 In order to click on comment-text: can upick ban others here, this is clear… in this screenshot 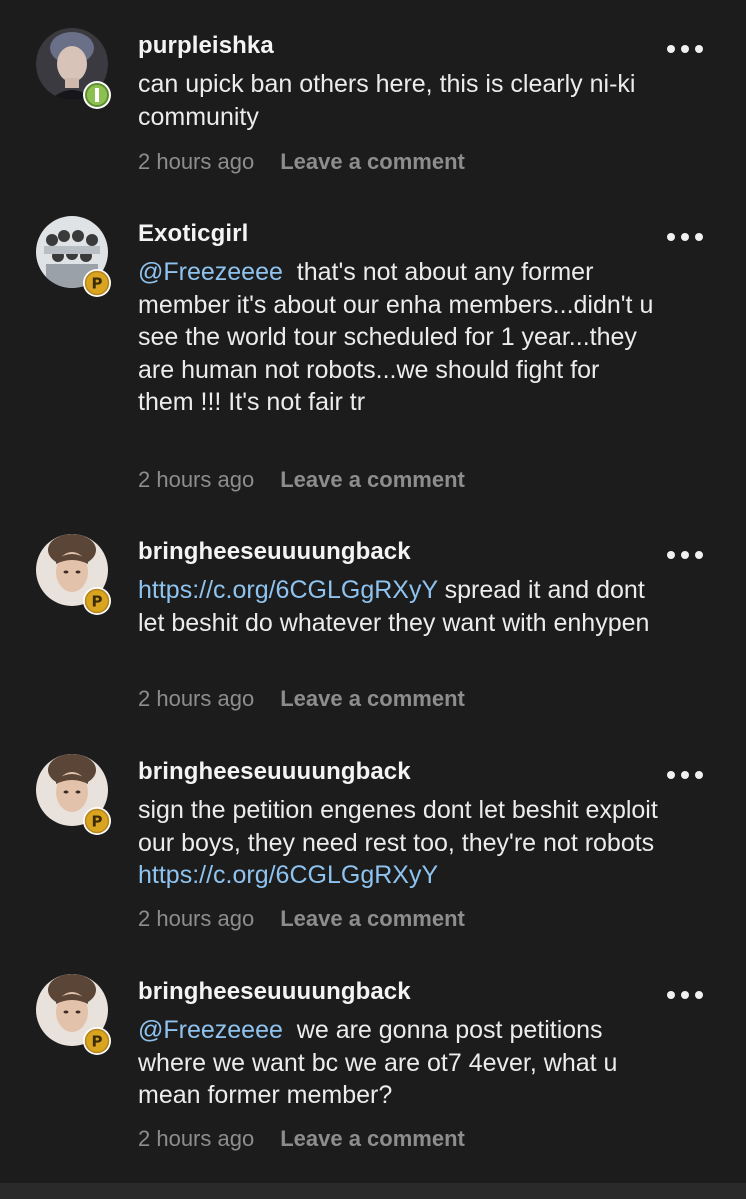, I will do `click(398, 100)`.